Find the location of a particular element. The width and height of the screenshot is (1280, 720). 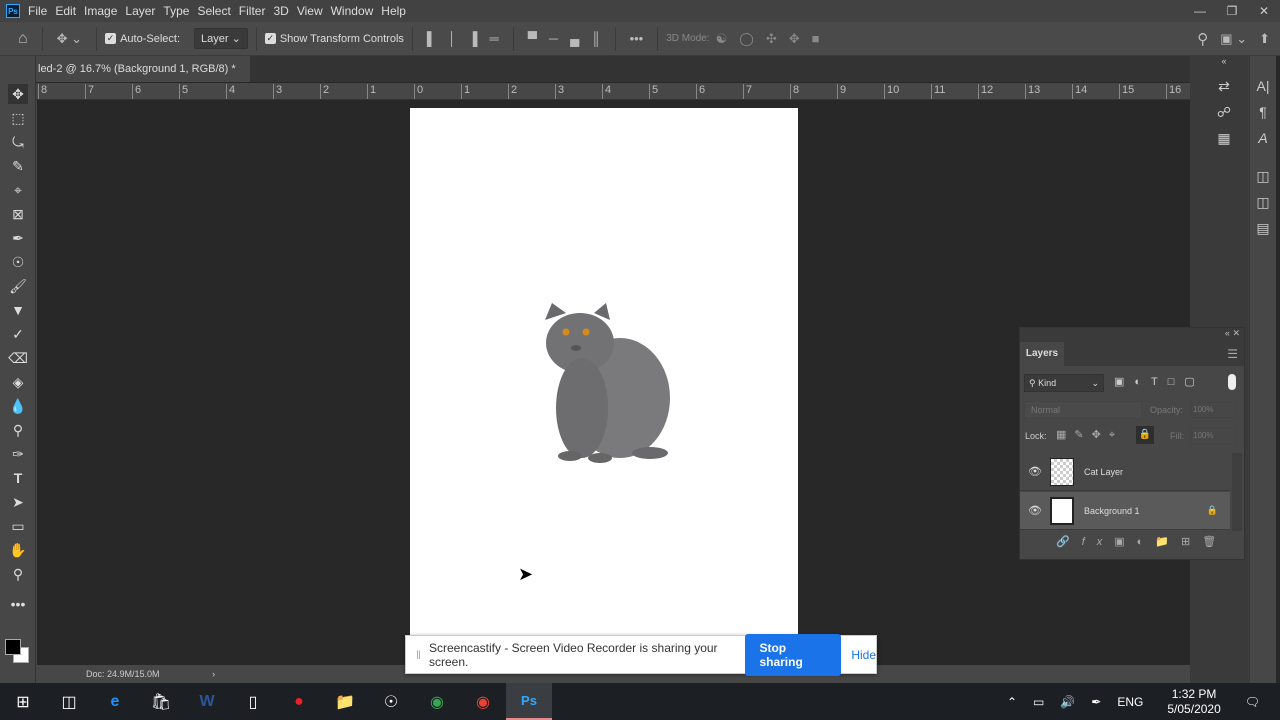

layers-tab: Layers is located at coordinates (1042, 354).